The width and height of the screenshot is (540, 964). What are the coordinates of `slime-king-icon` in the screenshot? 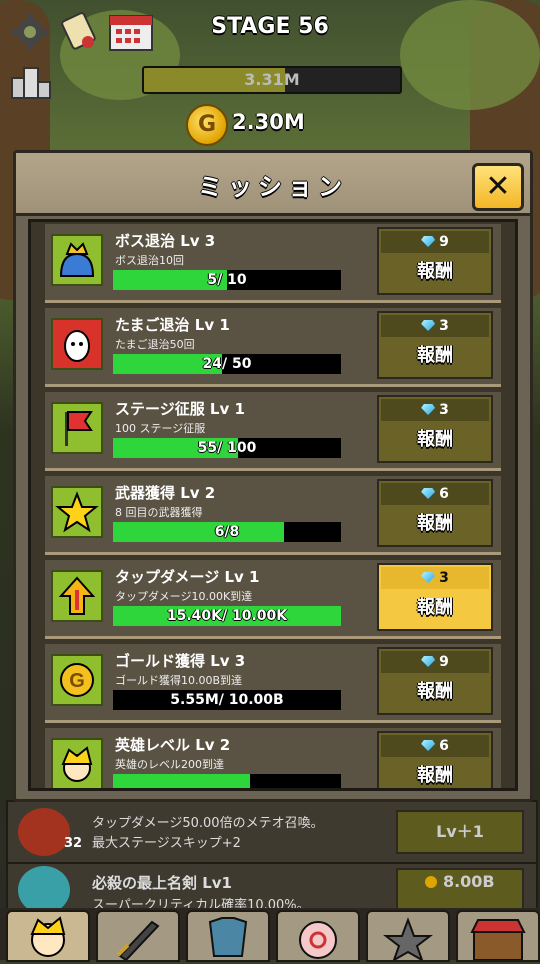 It's located at (77, 260).